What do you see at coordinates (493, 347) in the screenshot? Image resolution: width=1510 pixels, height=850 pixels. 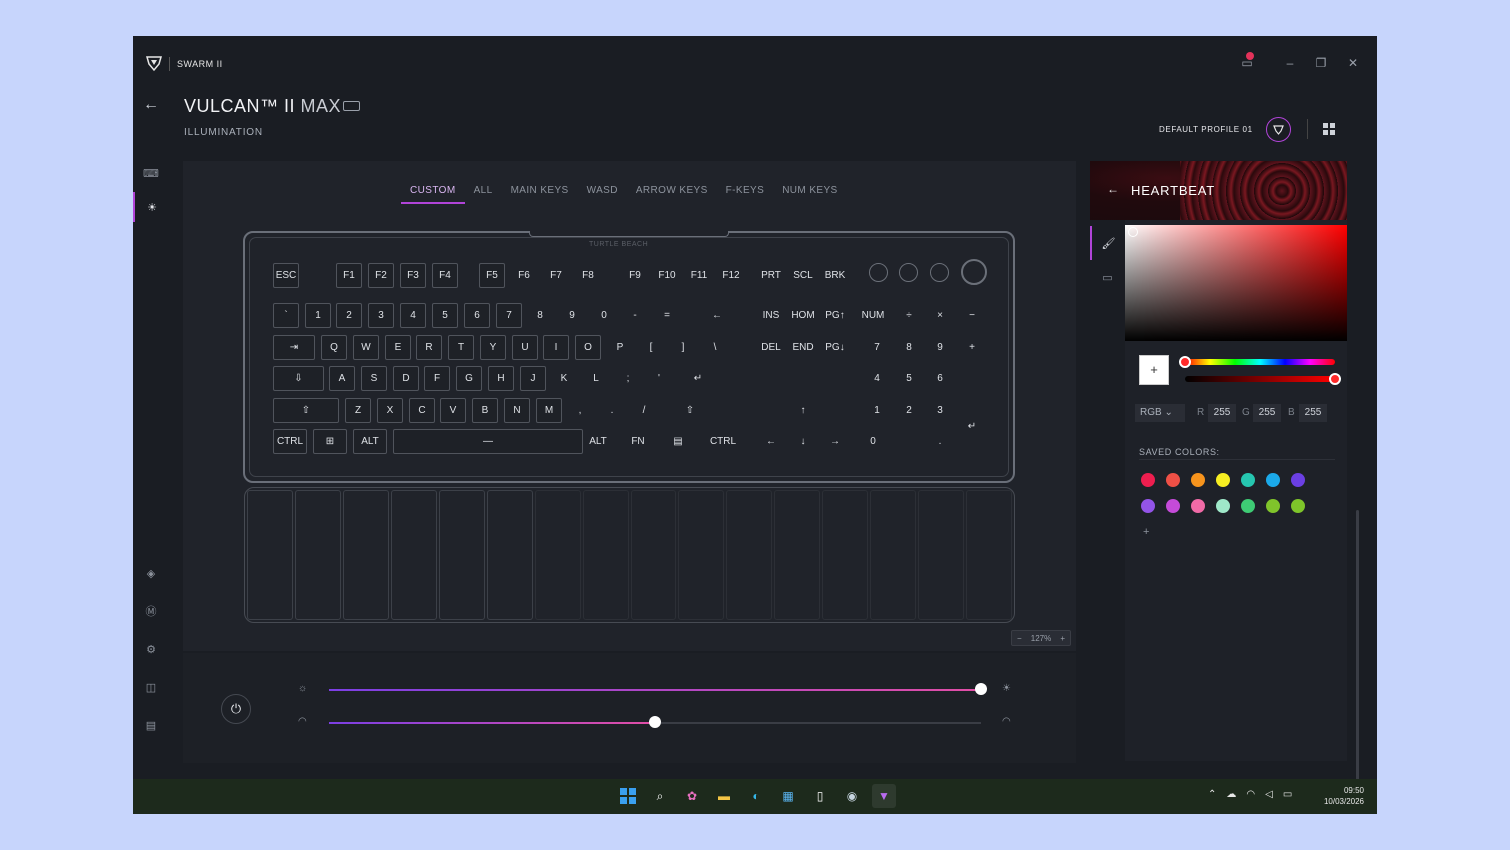 I see `key: Y` at bounding box center [493, 347].